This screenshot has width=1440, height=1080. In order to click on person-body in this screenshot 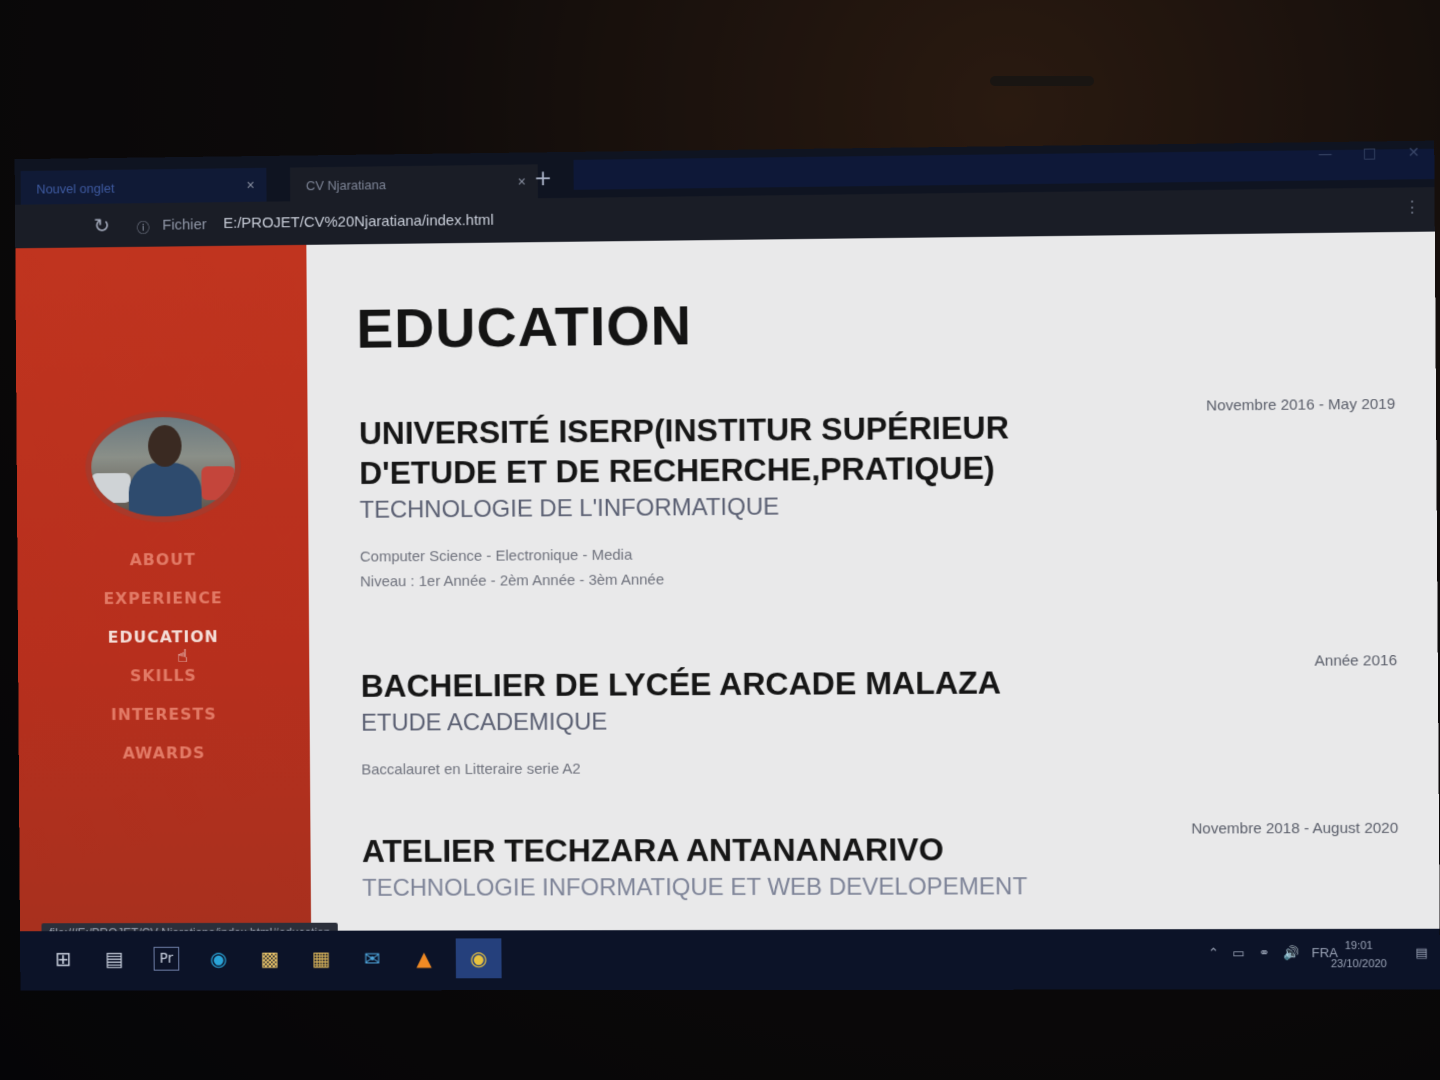, I will do `click(165, 492)`.